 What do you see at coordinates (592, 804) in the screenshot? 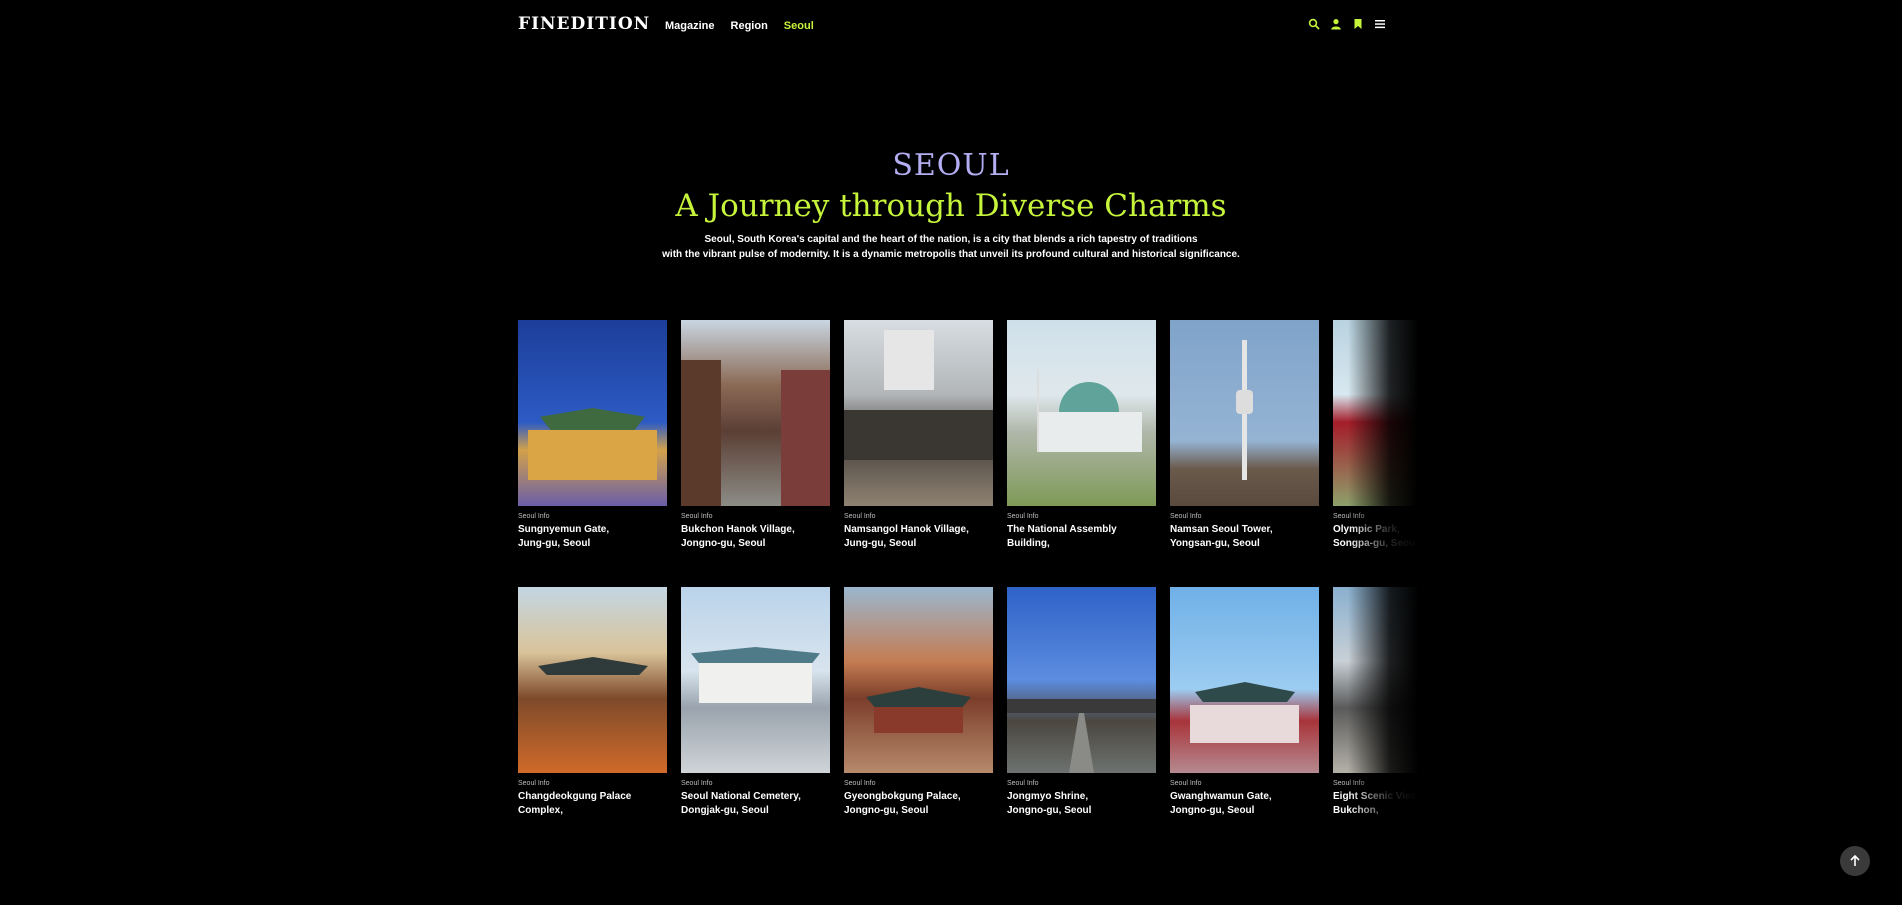
I see `card-title: Changdeokgung Palace Complex,` at bounding box center [592, 804].